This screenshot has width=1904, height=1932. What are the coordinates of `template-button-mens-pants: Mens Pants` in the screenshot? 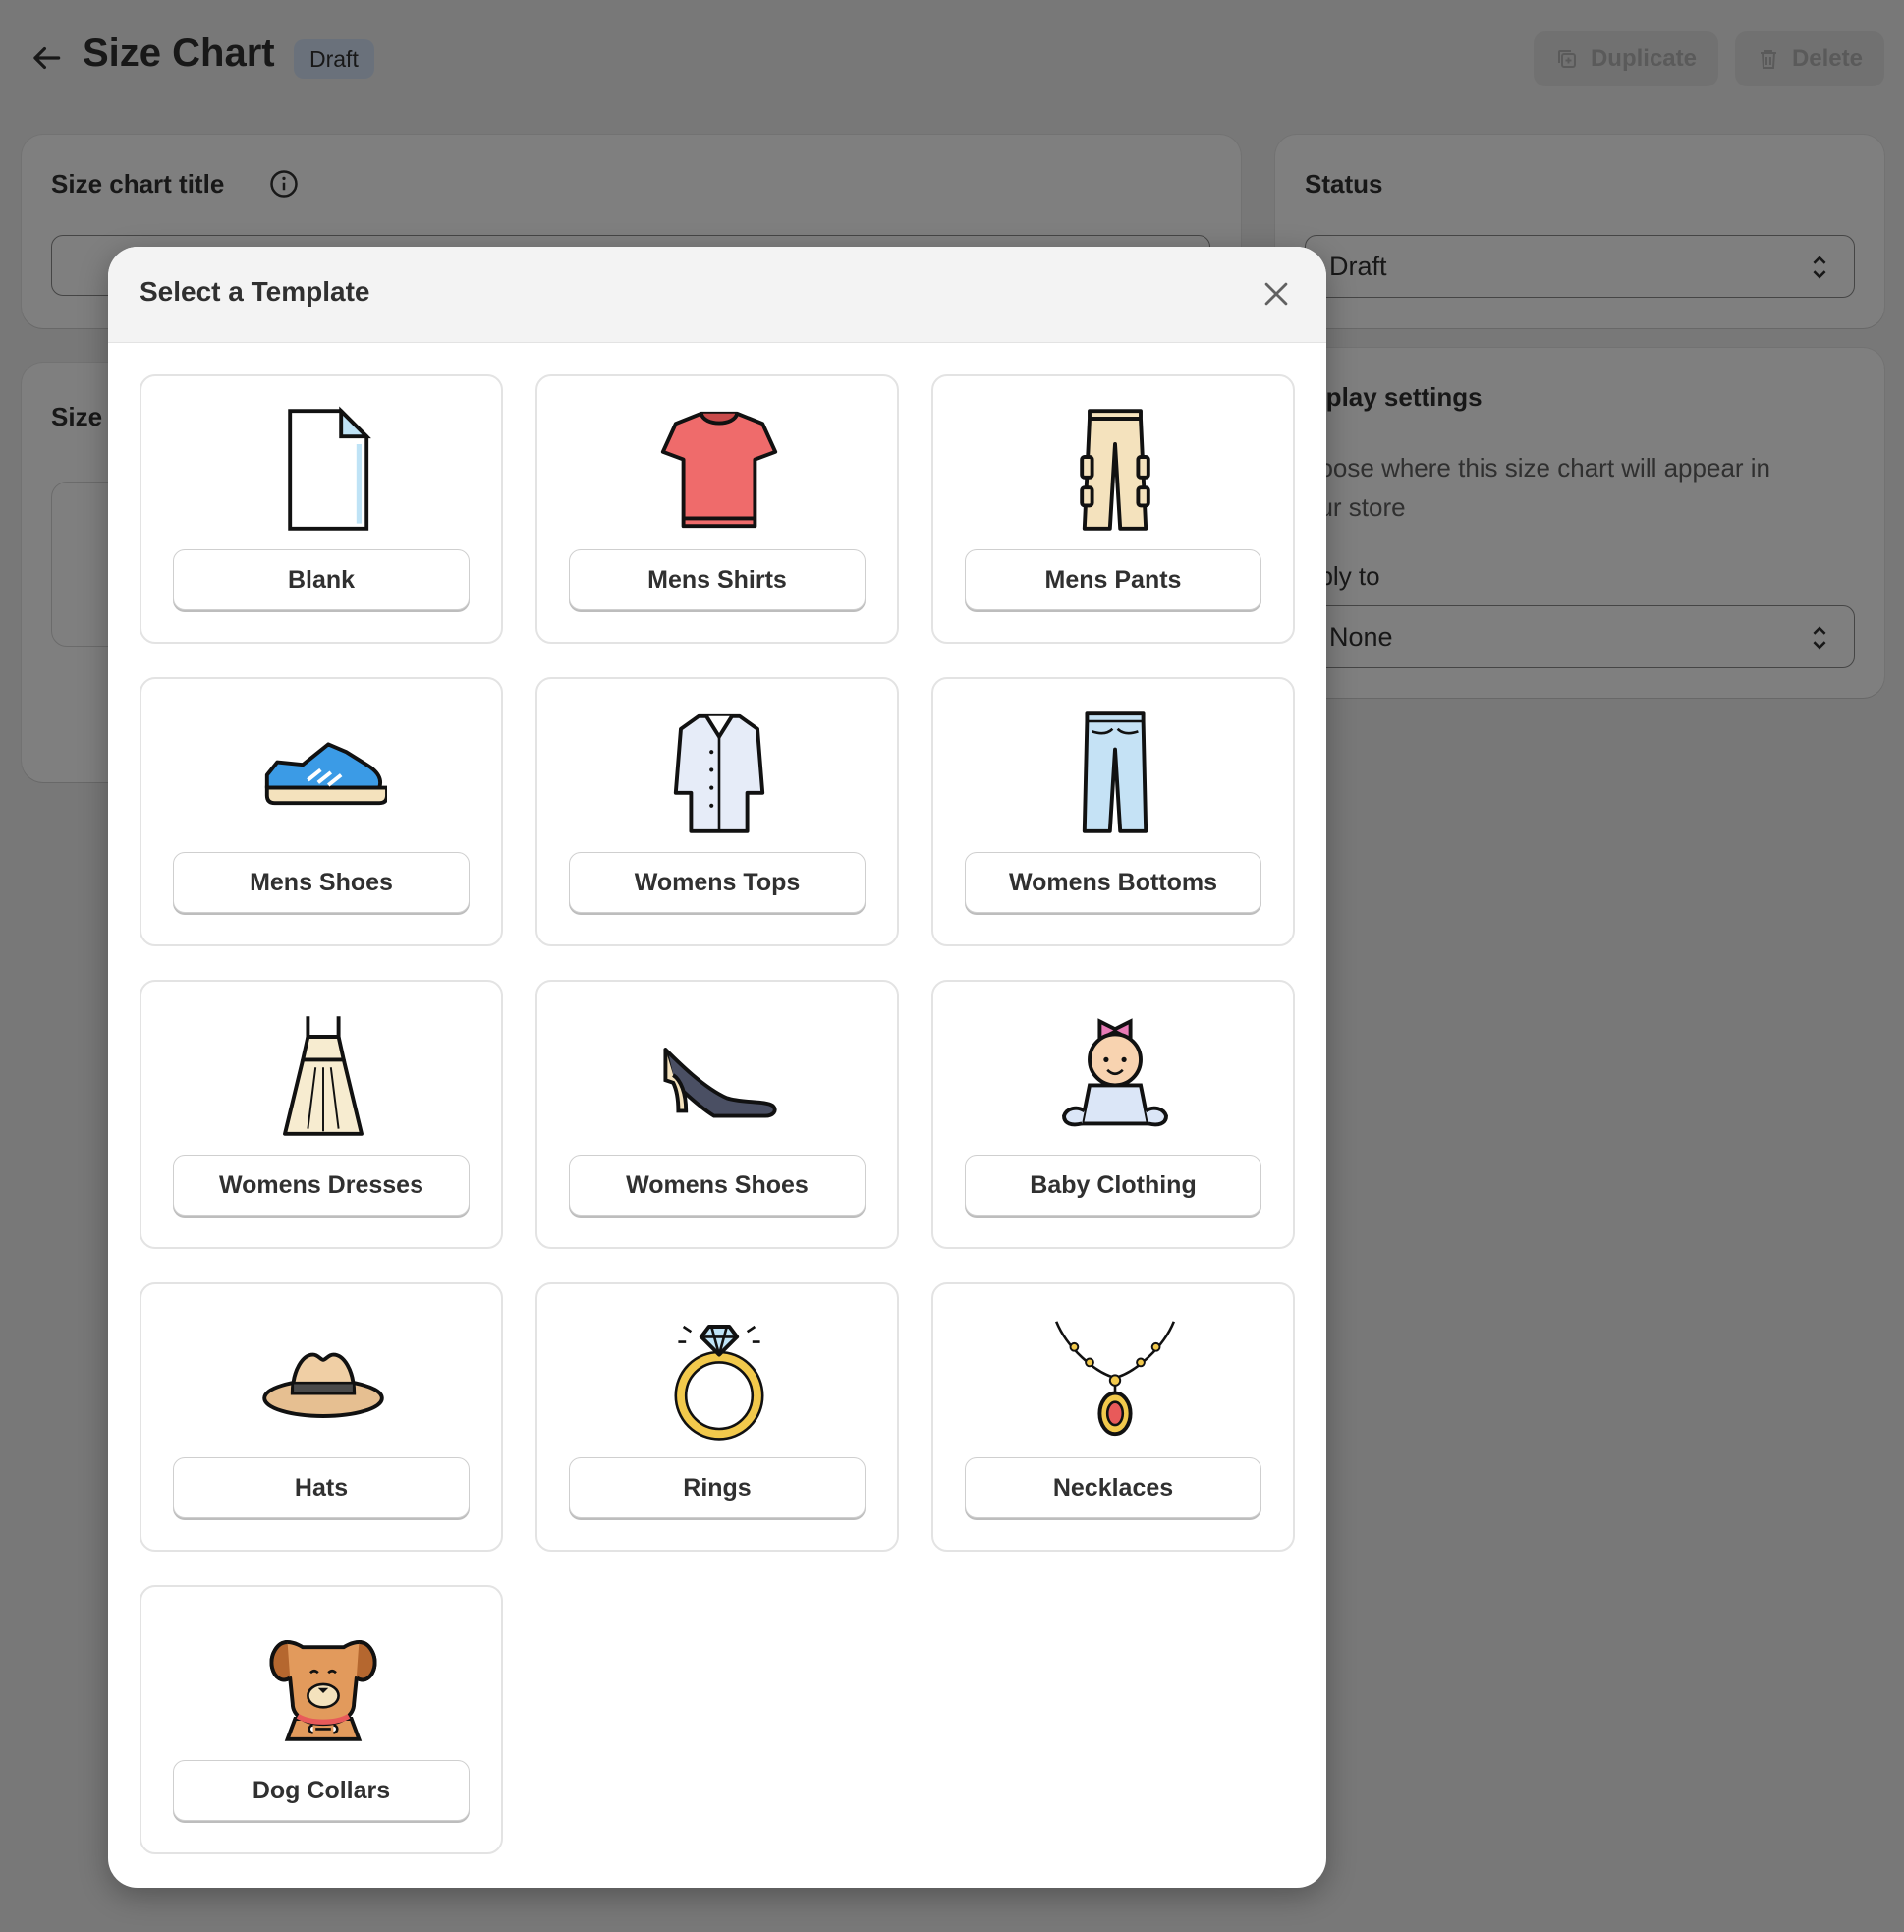 It's located at (1113, 579).